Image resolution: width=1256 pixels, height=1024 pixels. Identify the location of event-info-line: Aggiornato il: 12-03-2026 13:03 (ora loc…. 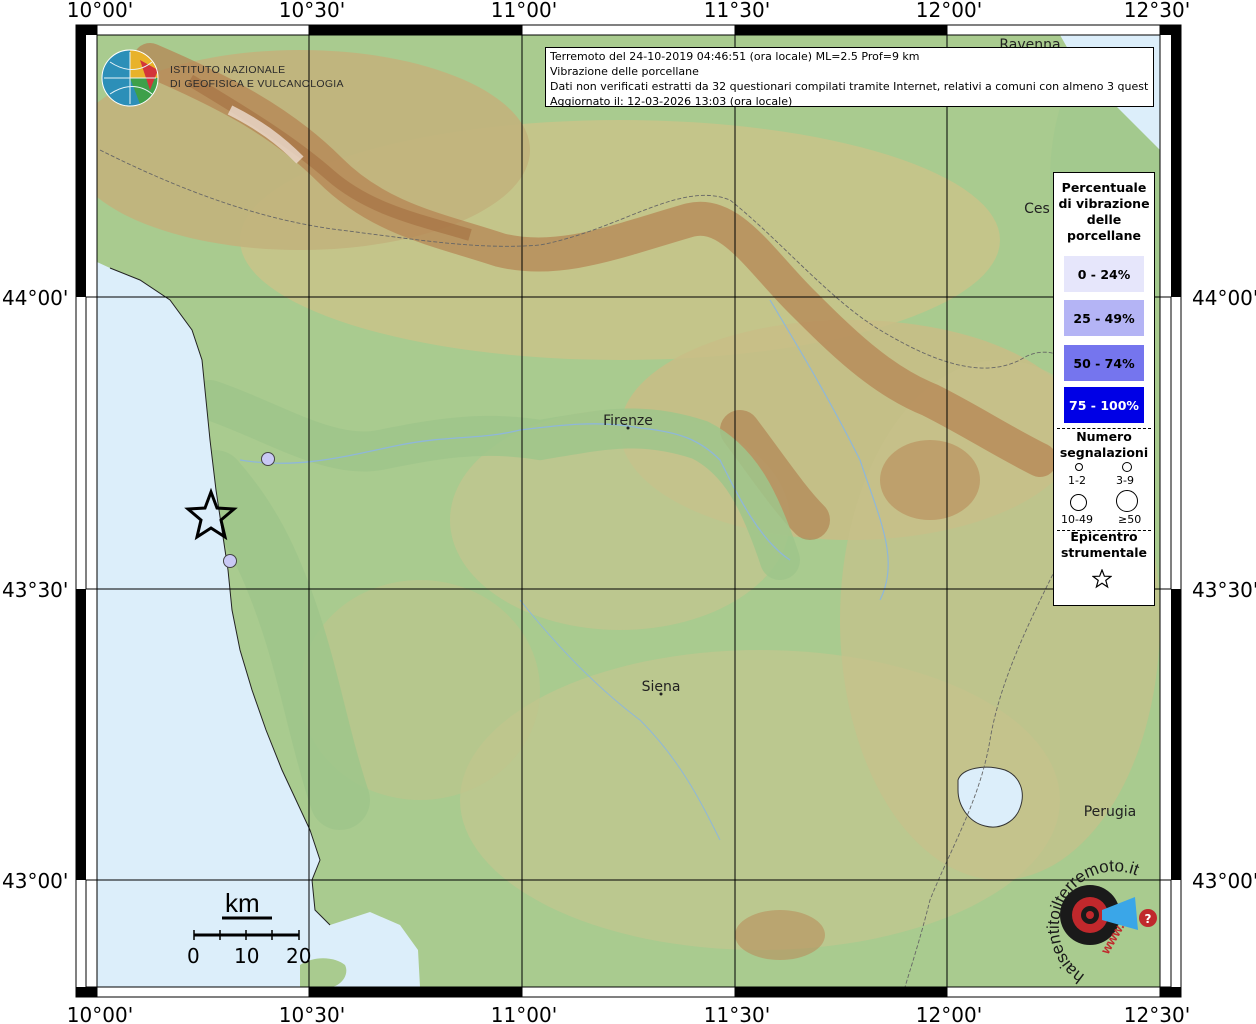
(671, 101).